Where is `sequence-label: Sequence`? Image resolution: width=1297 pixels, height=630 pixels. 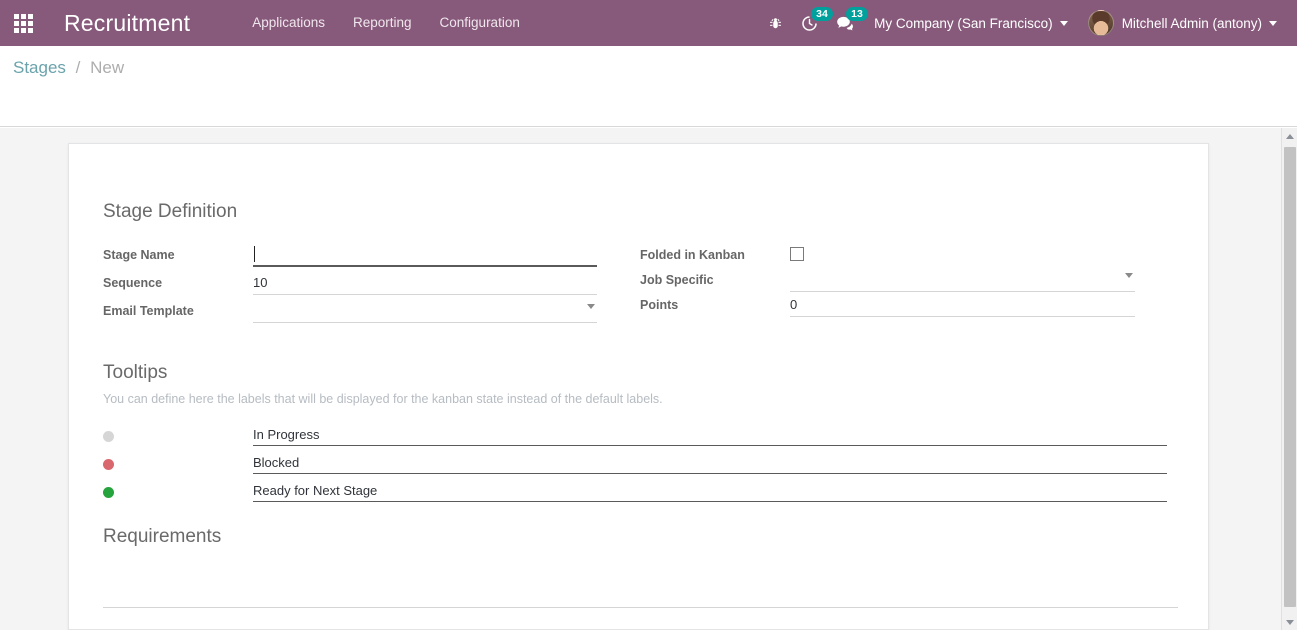
sequence-label: Sequence is located at coordinates (133, 283).